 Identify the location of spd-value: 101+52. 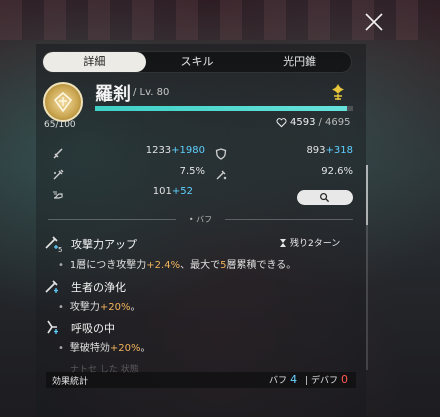
(151, 191).